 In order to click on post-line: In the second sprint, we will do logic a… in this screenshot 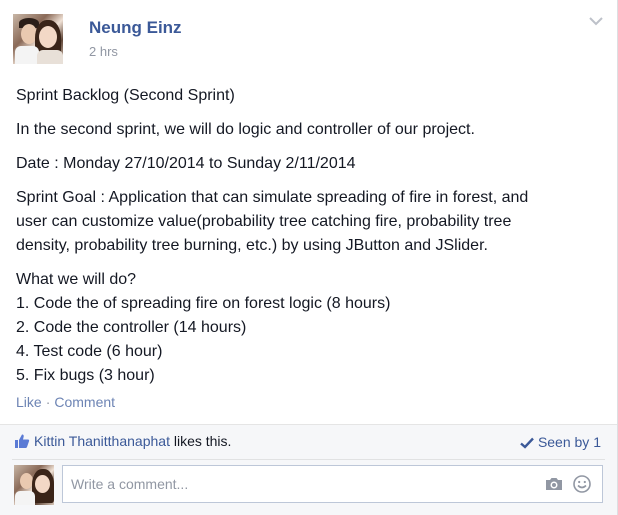, I will do `click(245, 129)`.